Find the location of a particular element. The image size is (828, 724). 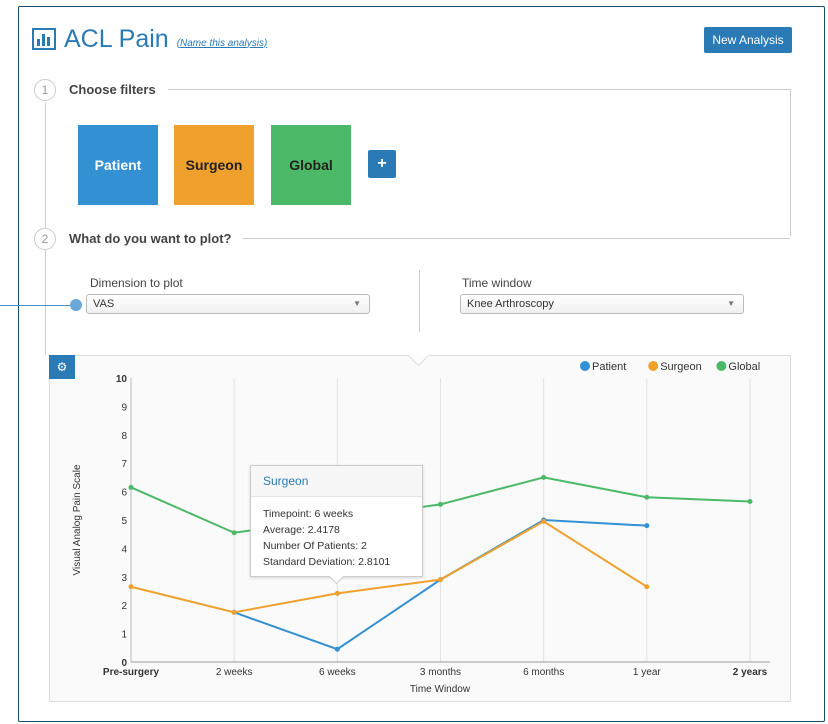

time-window-select: Knee Arthroscopy ▼ is located at coordinates (602, 304).